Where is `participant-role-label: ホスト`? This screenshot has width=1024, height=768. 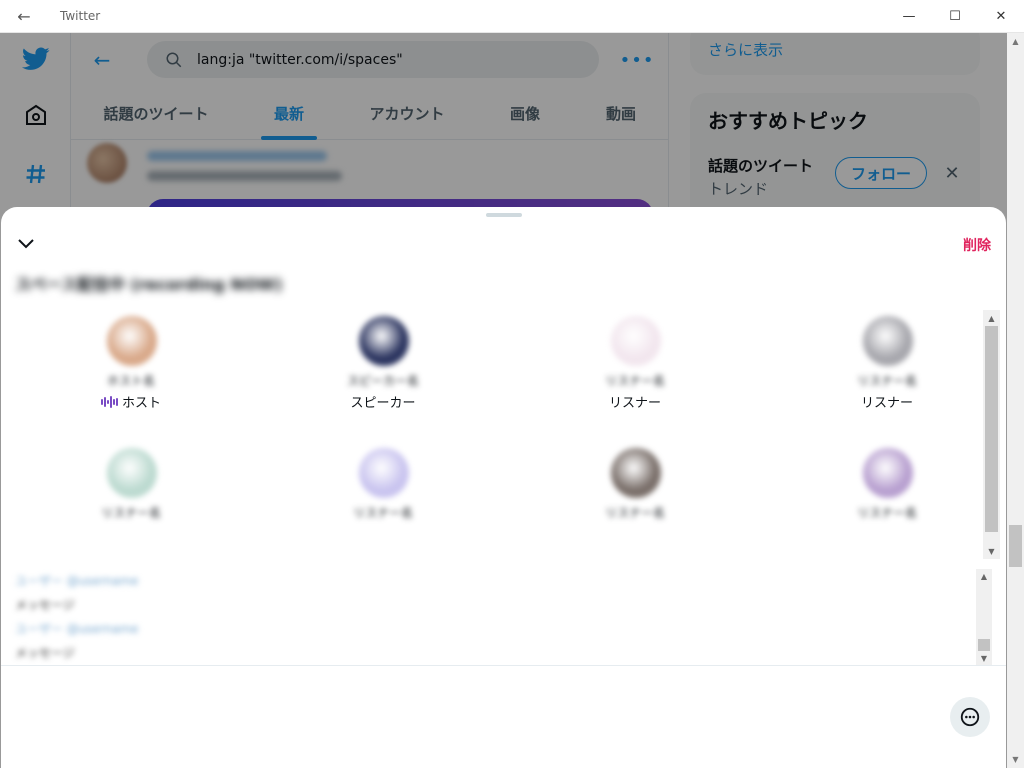 participant-role-label: ホスト is located at coordinates (141, 403).